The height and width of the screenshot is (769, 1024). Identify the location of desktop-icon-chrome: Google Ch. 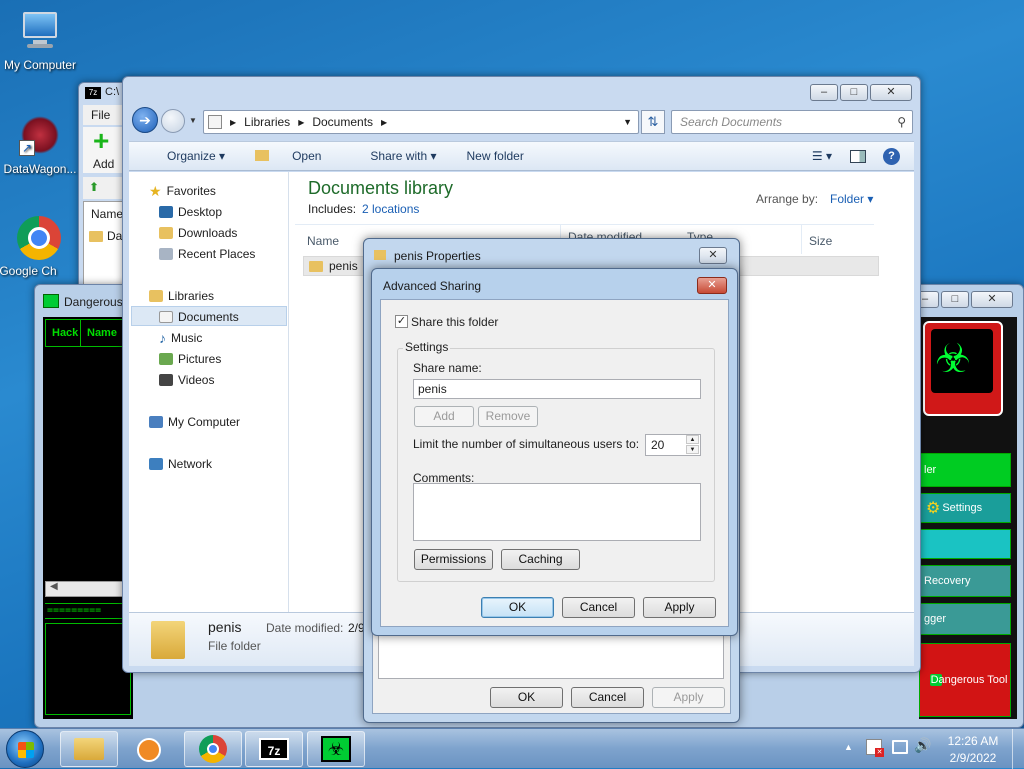
(38, 247).